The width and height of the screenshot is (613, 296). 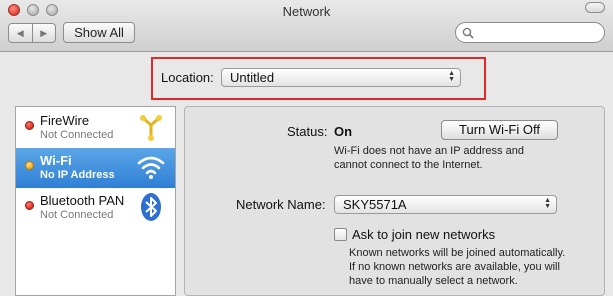 I want to click on status-label: Status:, so click(x=307, y=131).